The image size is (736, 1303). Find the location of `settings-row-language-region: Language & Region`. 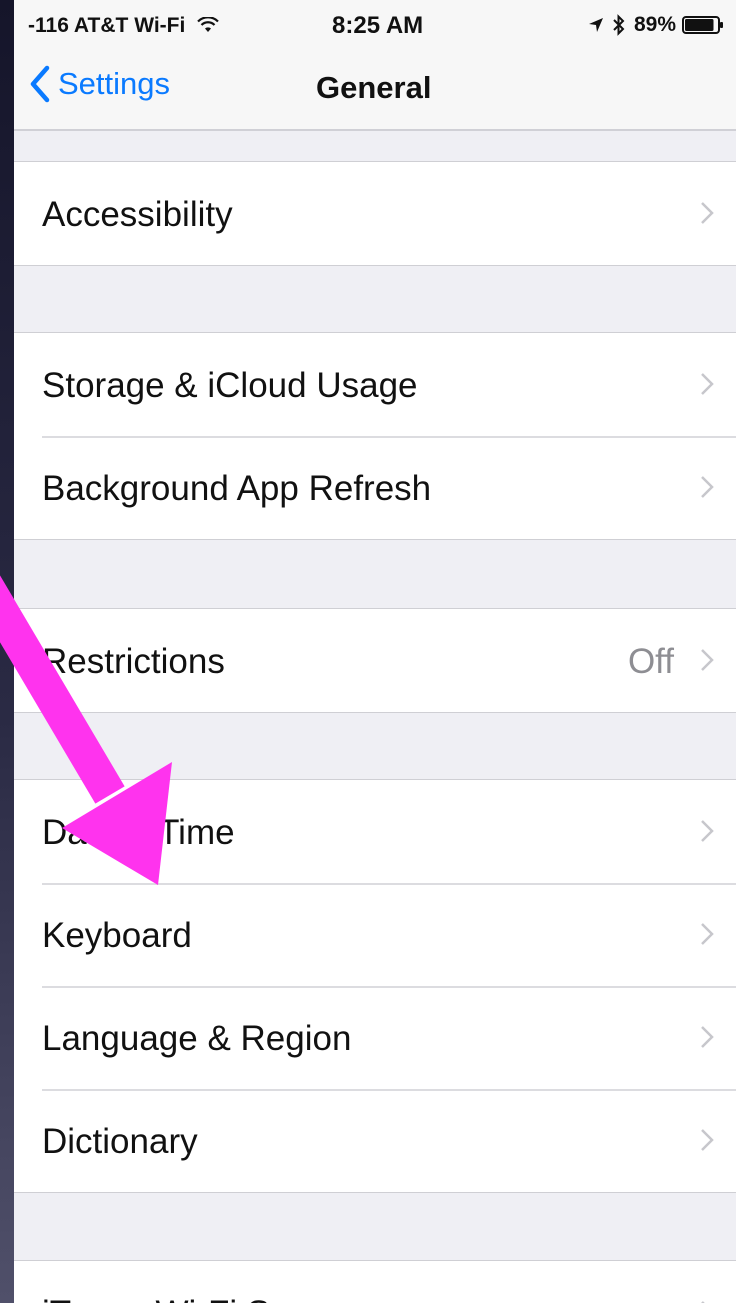

settings-row-language-region: Language & Region is located at coordinates (375, 1037).